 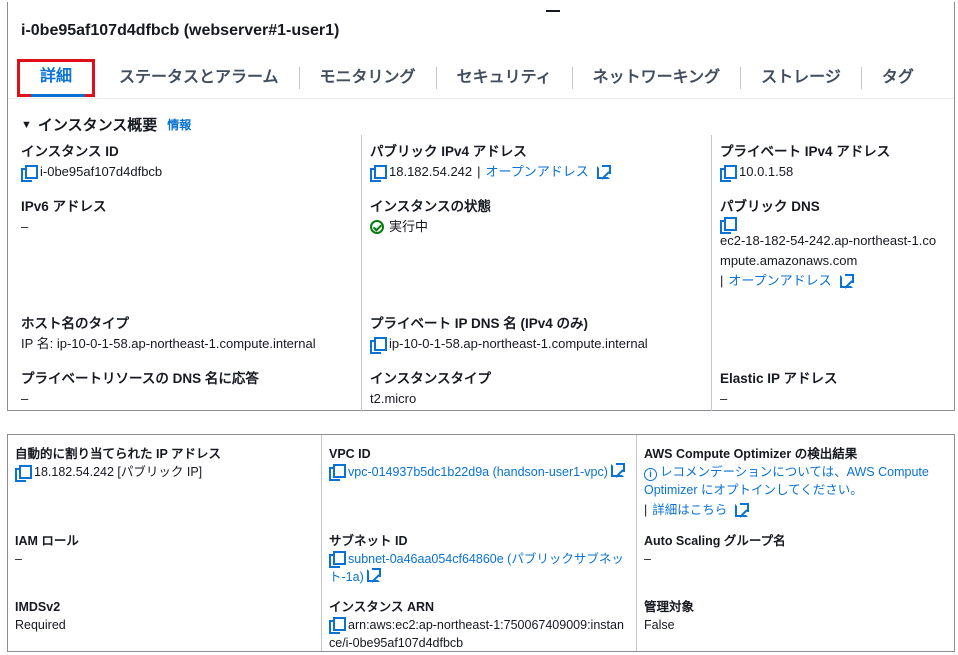 What do you see at coordinates (26, 124) in the screenshot?
I see `caret-down-icon: ▼` at bounding box center [26, 124].